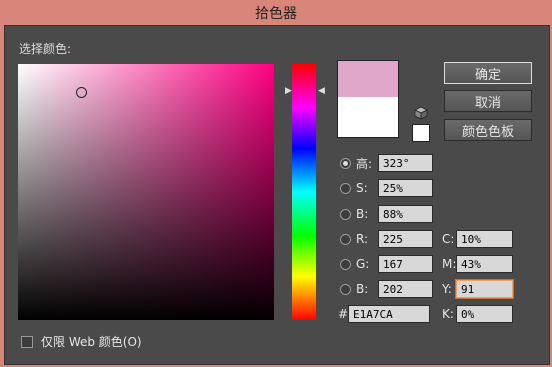 Image resolution: width=552 pixels, height=367 pixels. I want to click on hue-slider-left-arrow-icon: ◀, so click(321, 91).